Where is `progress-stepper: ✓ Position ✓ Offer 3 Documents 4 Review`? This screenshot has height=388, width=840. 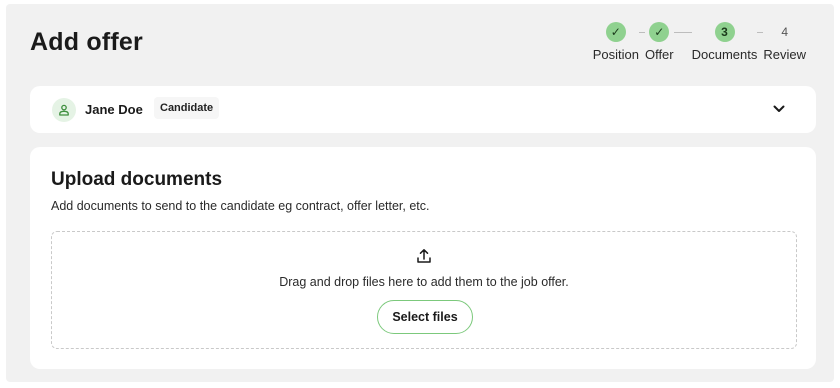 progress-stepper: ✓ Position ✓ Offer 3 Documents 4 Review is located at coordinates (699, 42).